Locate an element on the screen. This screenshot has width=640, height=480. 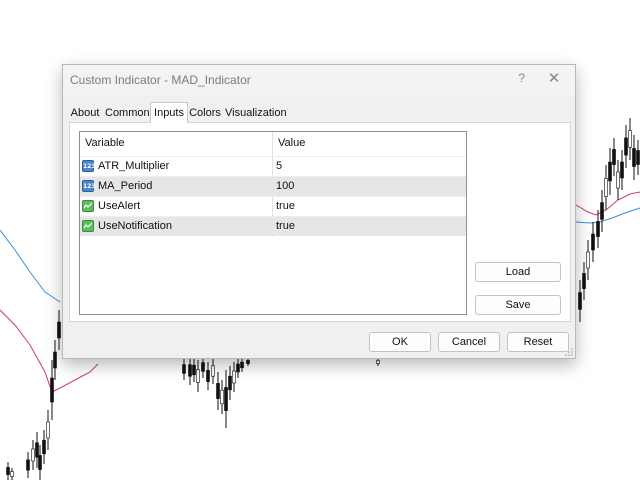
table-row-use-notification: UseNotification true is located at coordinates (273, 226).